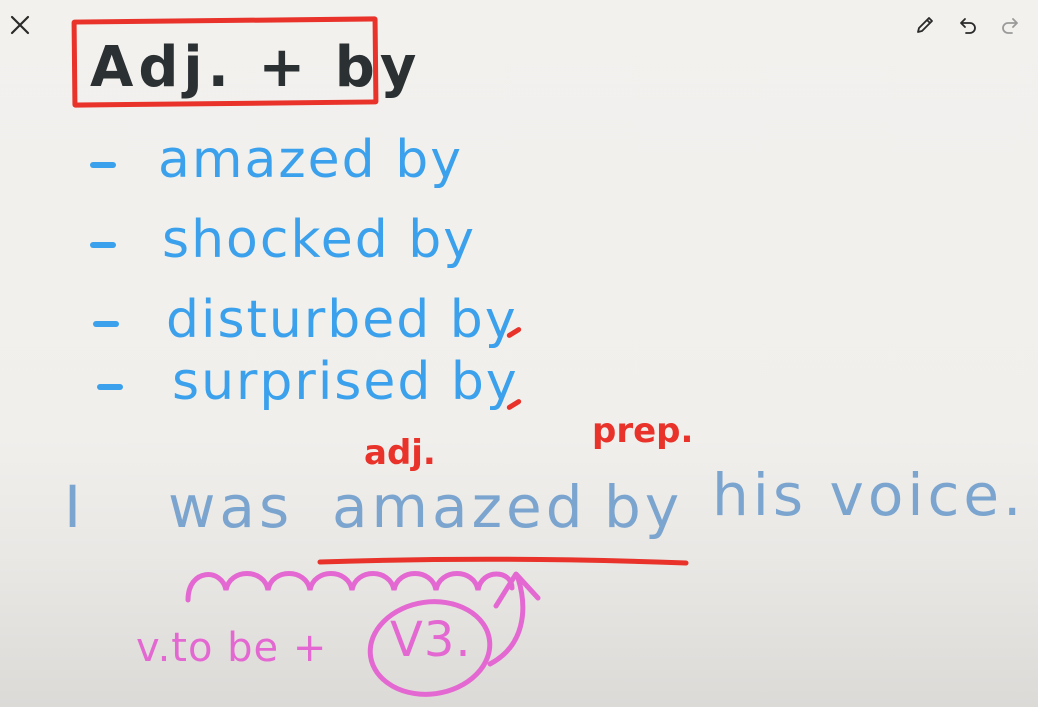 The height and width of the screenshot is (707, 1038). What do you see at coordinates (232, 648) in the screenshot?
I see `formula-left: v.to be +` at bounding box center [232, 648].